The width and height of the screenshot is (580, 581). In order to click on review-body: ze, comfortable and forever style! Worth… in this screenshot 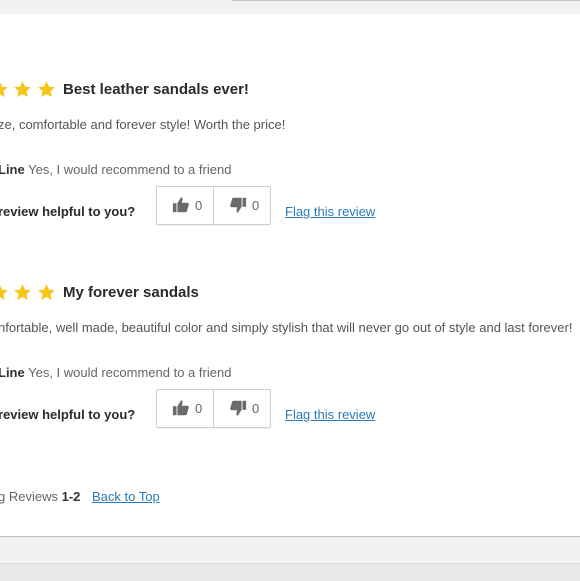, I will do `click(143, 124)`.